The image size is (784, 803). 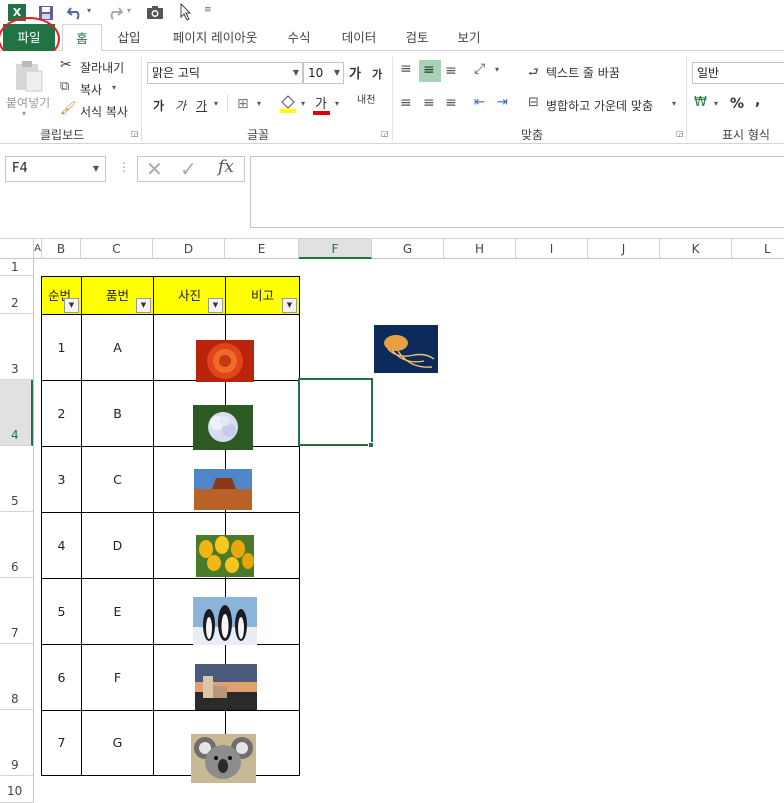 I want to click on customize-qat-icon: ≡, so click(x=208, y=10).